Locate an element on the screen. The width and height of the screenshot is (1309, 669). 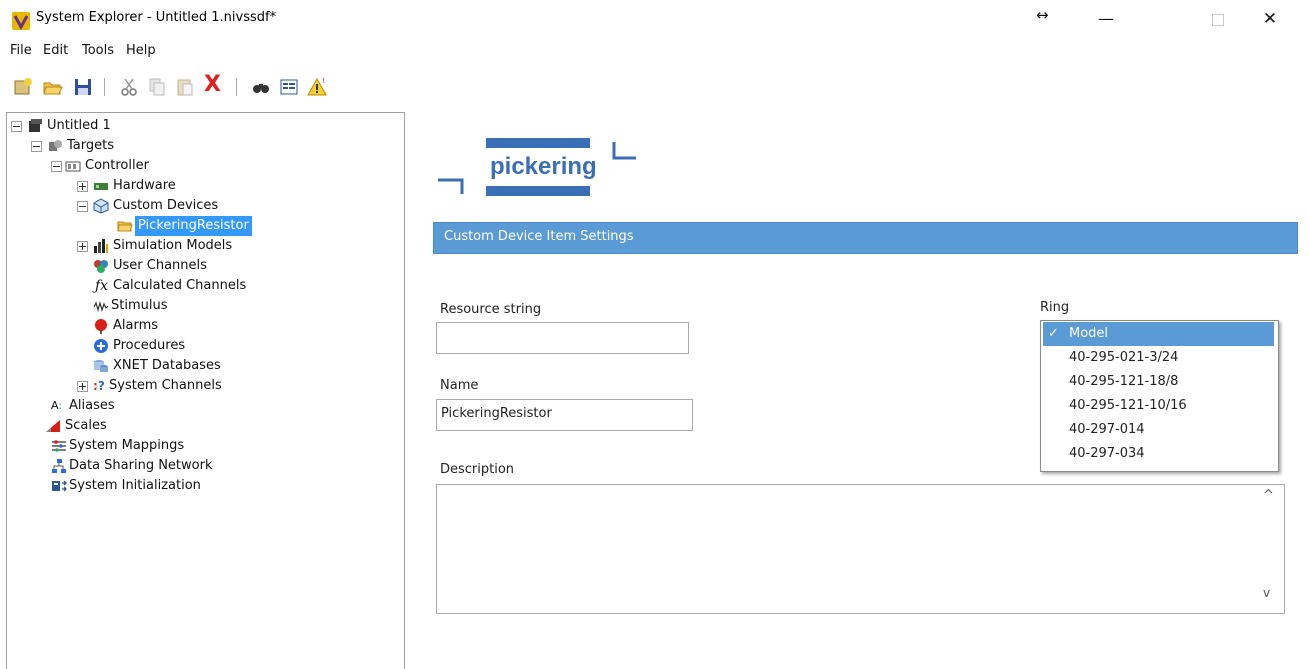
fx-icon: ƒx is located at coordinates (102, 286).